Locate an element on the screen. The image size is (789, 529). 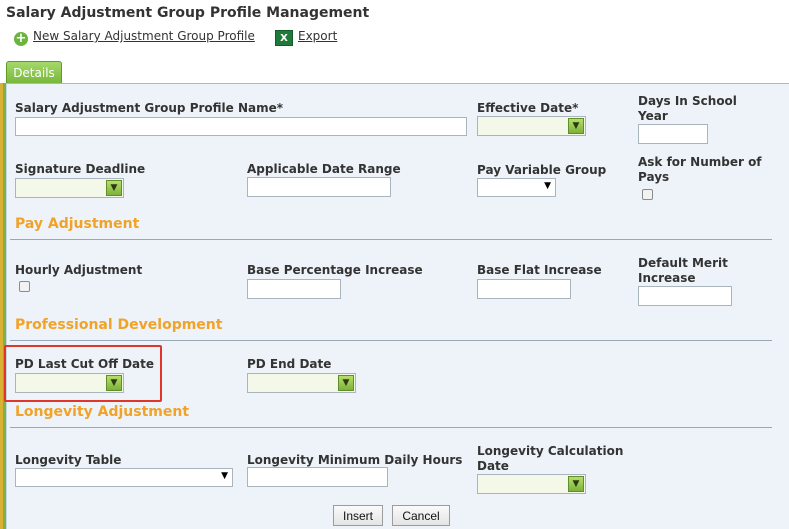
hourly-adjustment-checkbox is located at coordinates (24, 286).